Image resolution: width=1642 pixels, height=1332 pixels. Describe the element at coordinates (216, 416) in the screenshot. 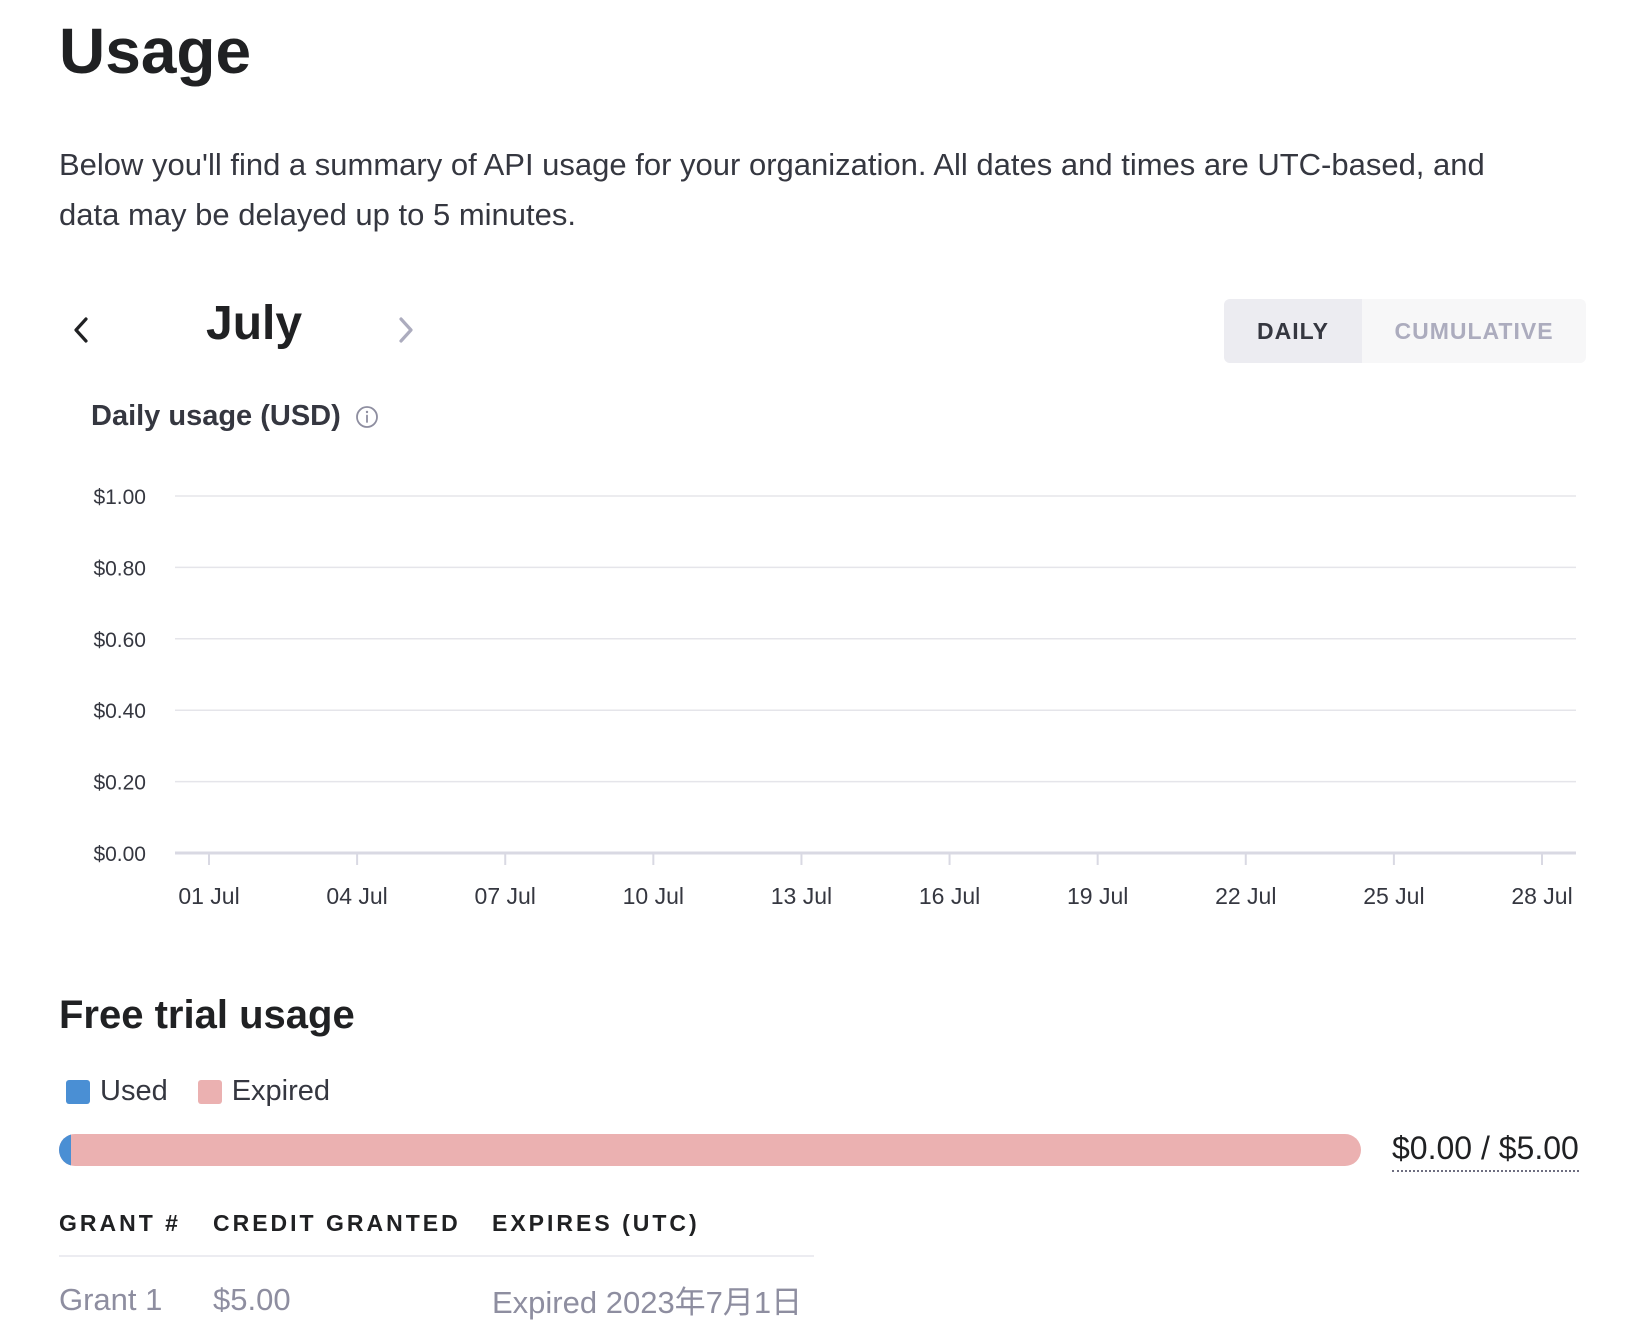

I see `chart-title: Daily usage (USD)` at that location.